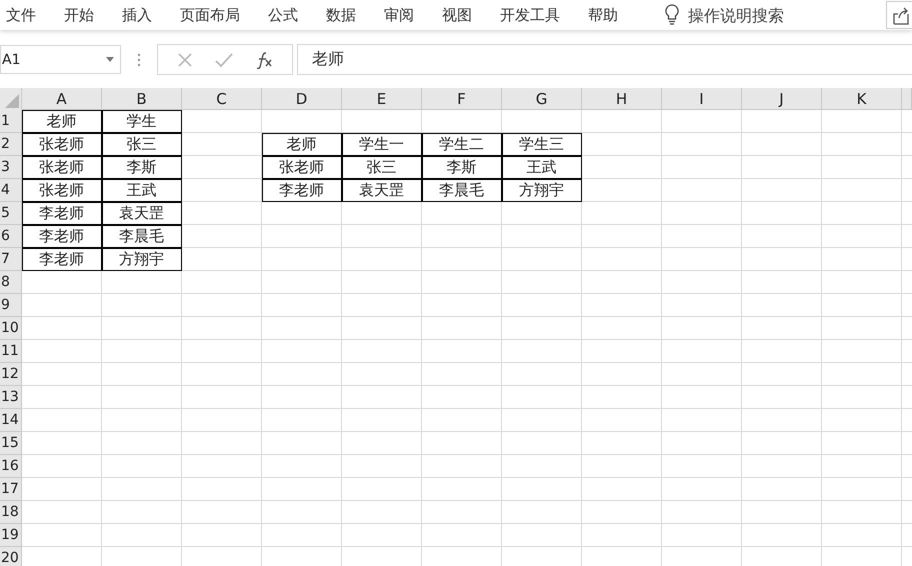 This screenshot has height=566, width=912. What do you see at coordinates (210, 15) in the screenshot?
I see `menu-tab: 页面布局` at bounding box center [210, 15].